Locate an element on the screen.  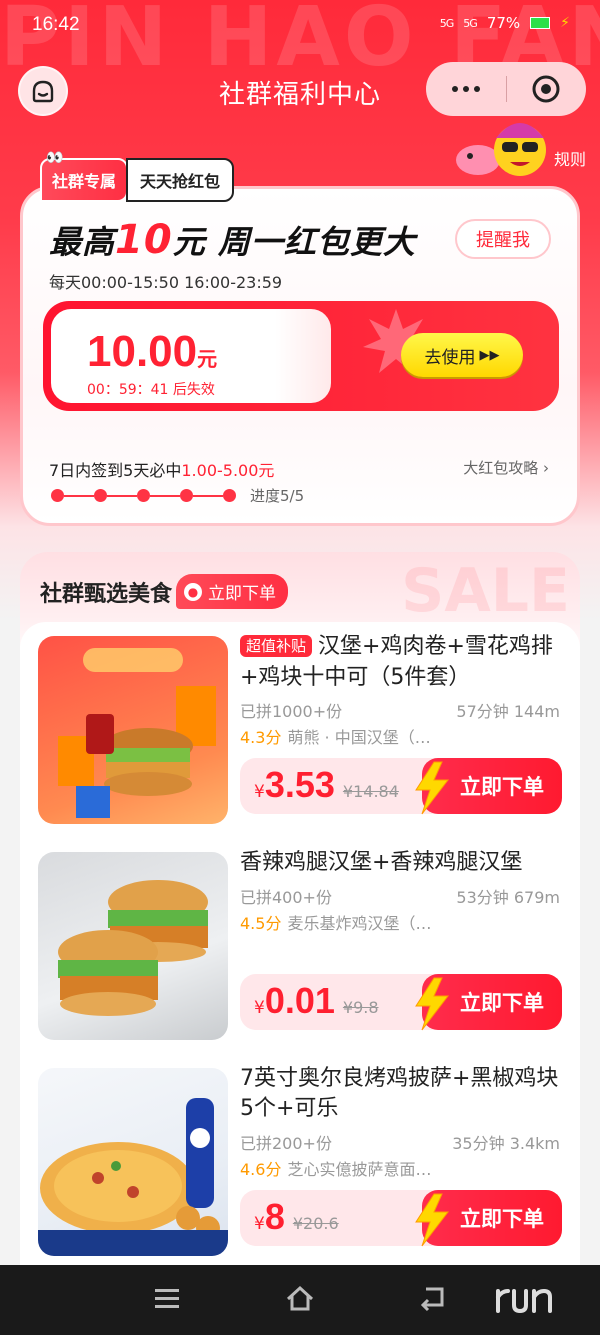
close-mini-program-button is located at coordinates (547, 89).